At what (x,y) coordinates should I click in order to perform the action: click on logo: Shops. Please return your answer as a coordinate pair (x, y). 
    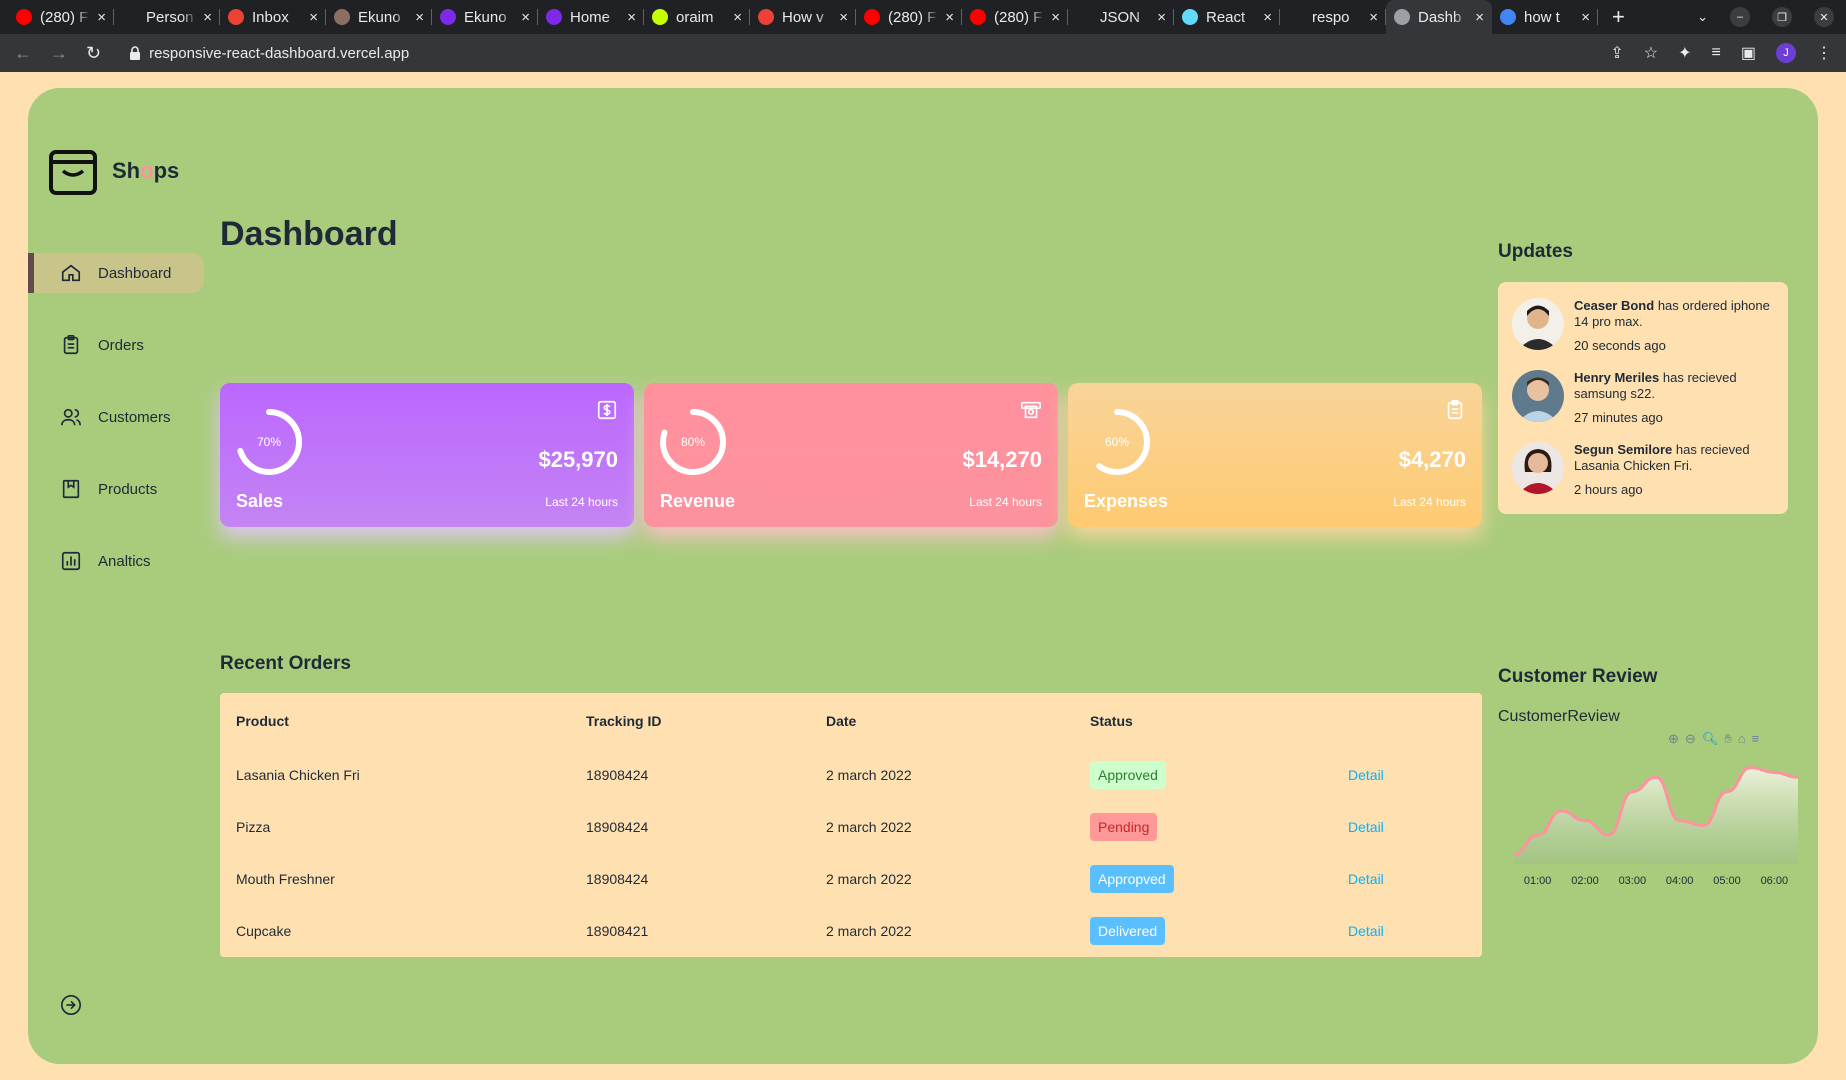
    Looking at the image, I should click on (113, 171).